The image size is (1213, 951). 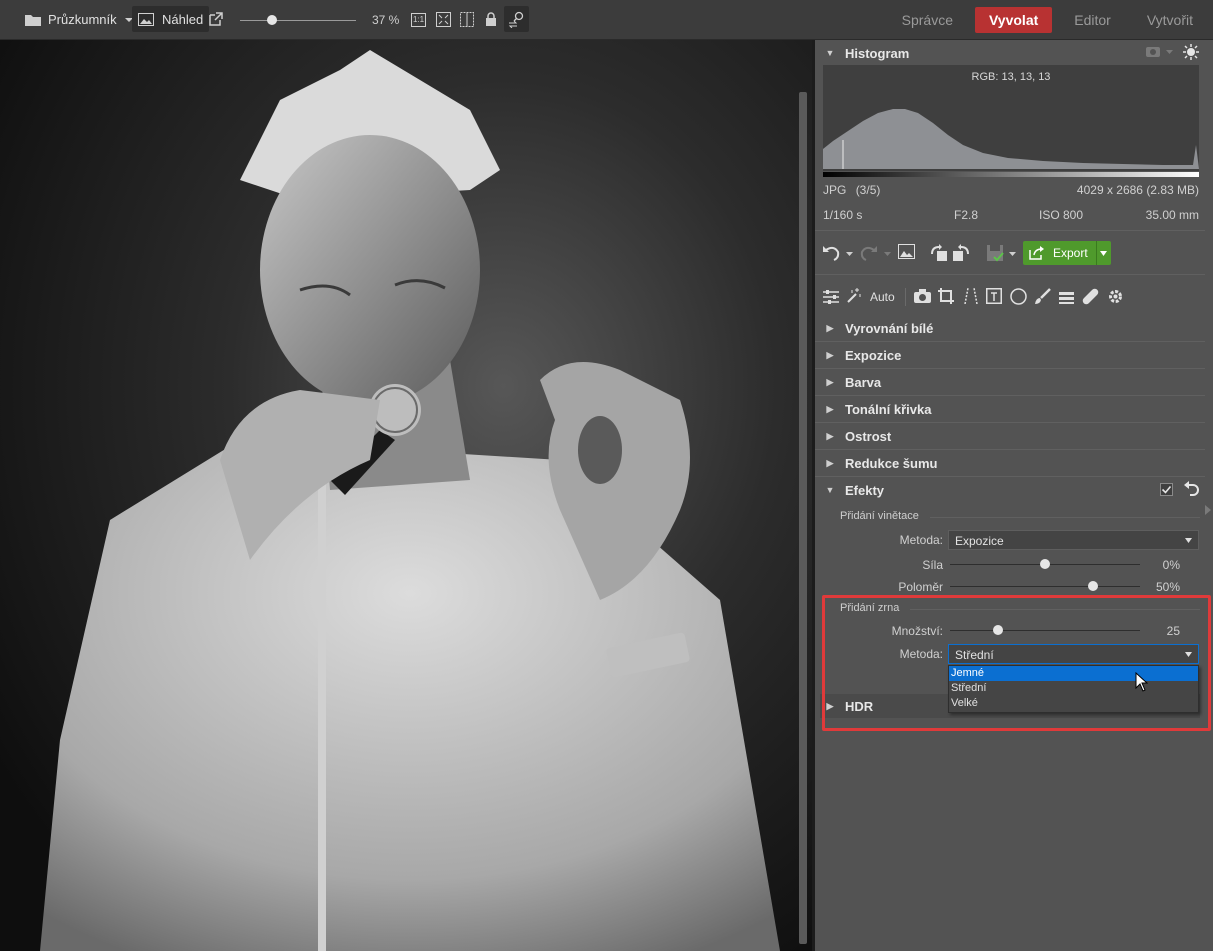 What do you see at coordinates (927, 20) in the screenshot?
I see `mode-manager: Správce` at bounding box center [927, 20].